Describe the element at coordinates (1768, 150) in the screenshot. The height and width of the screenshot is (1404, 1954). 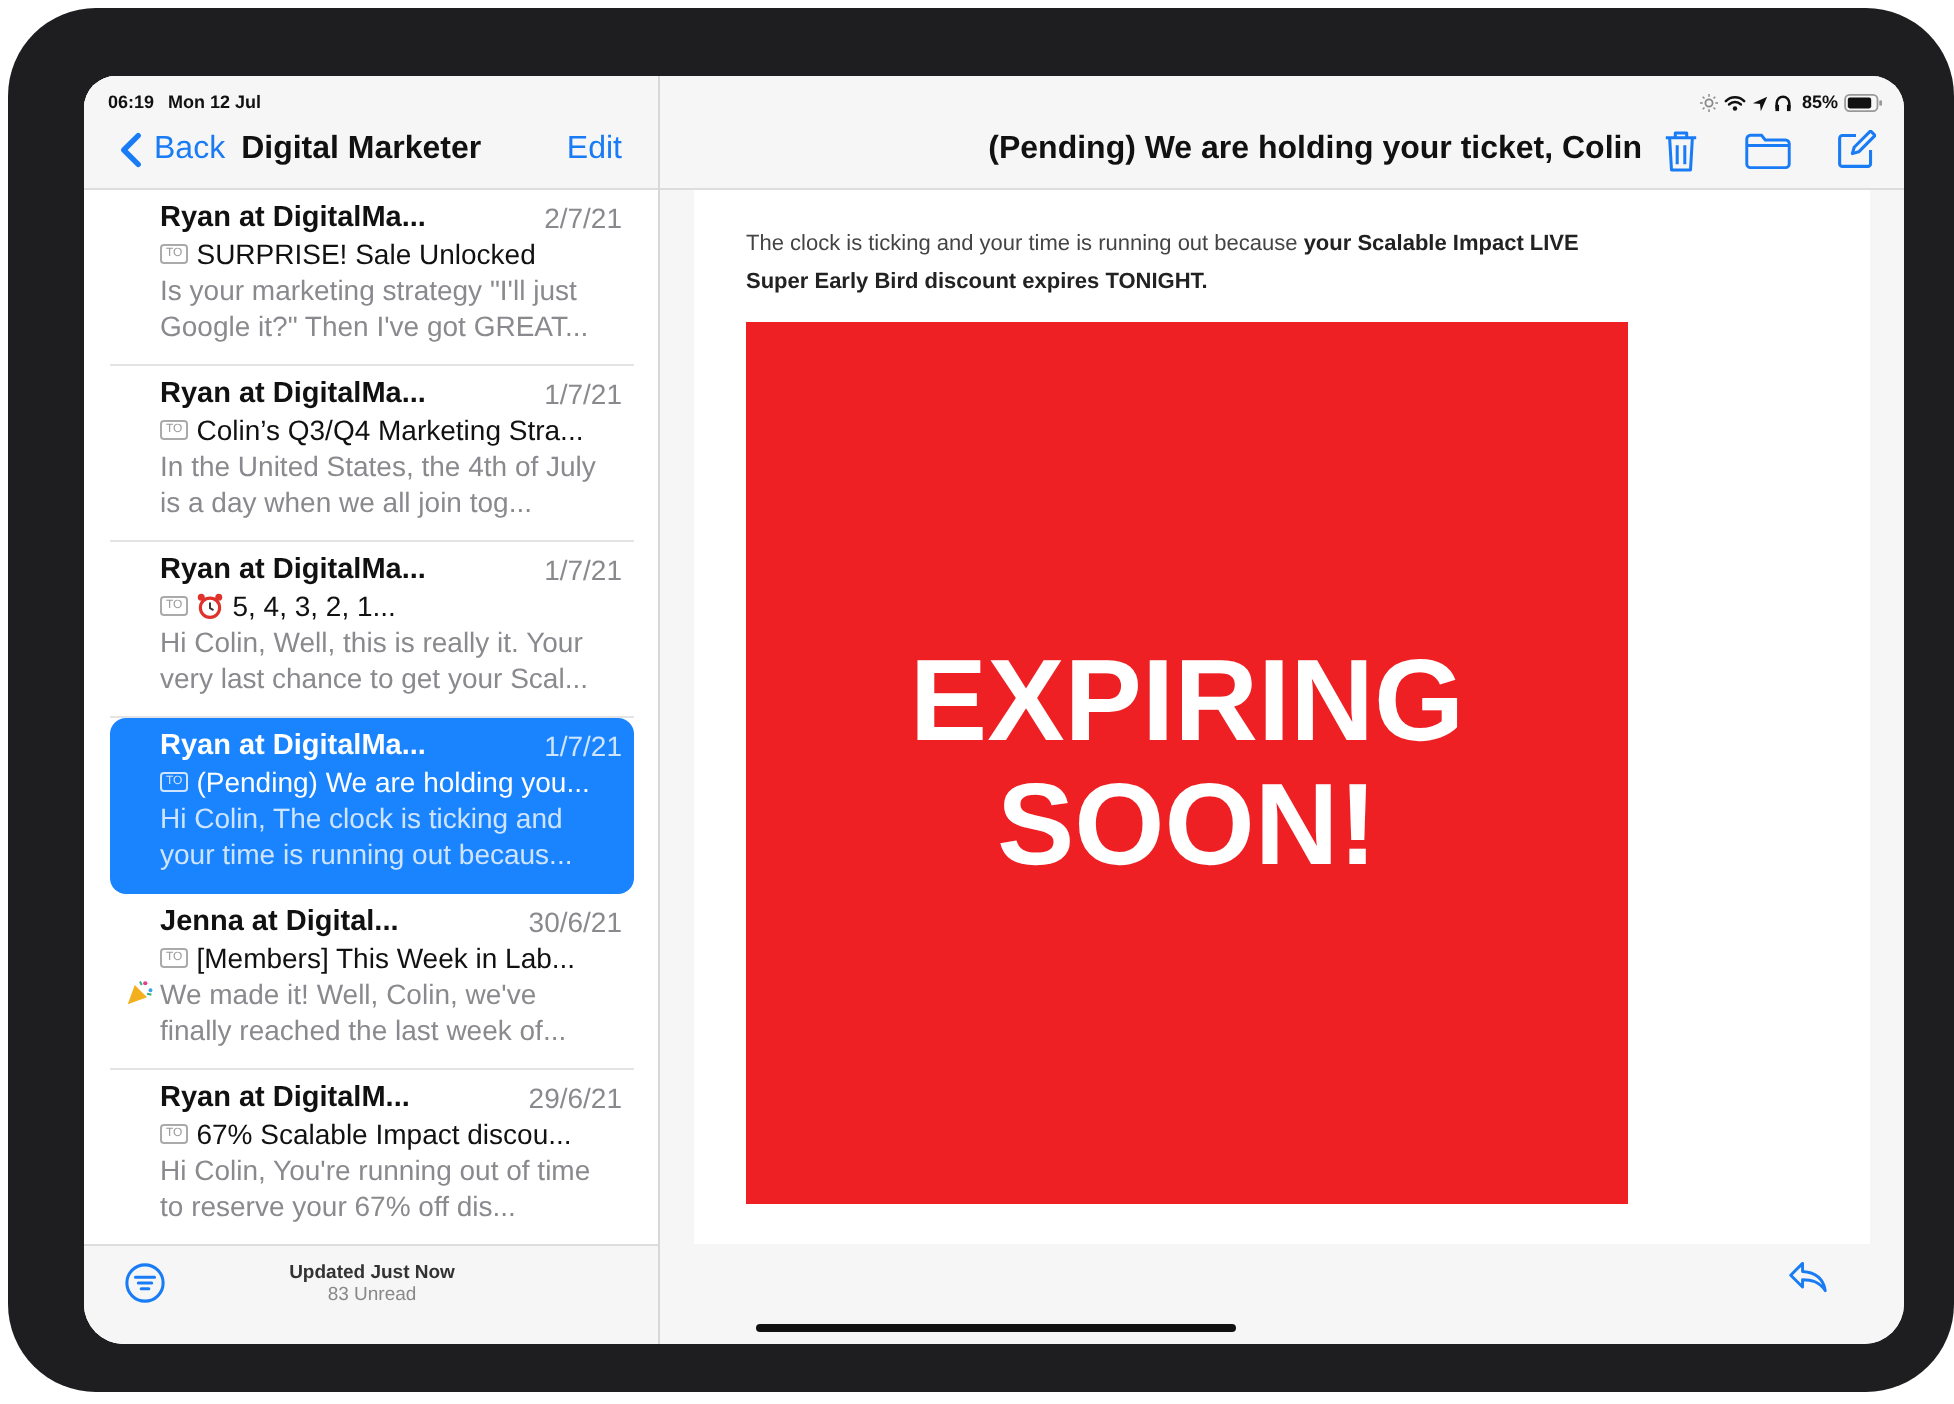
I see `folder-icon` at that location.